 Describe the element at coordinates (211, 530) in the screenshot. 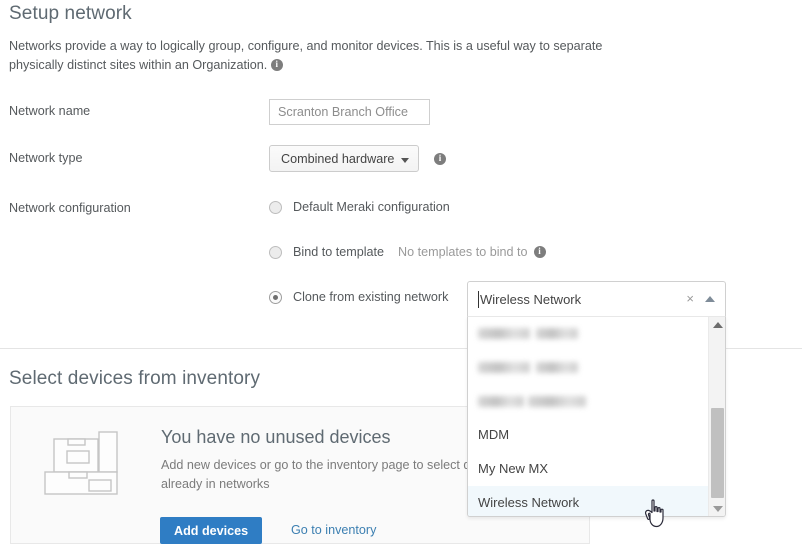

I see `add-devices-button: Add devices` at that location.